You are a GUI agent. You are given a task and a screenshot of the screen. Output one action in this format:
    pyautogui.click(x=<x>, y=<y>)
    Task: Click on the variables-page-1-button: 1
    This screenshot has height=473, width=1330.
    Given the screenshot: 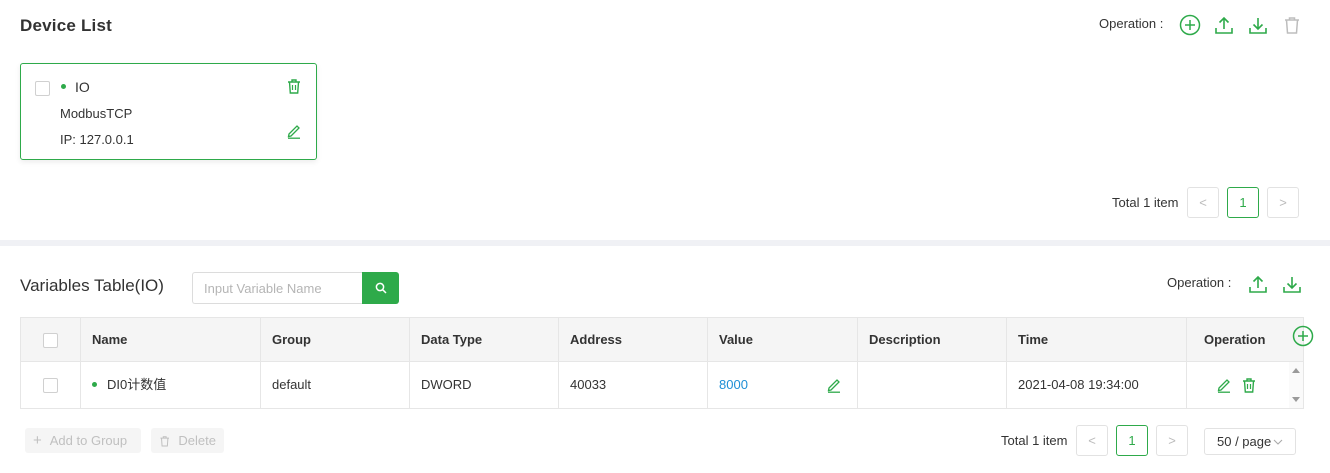 What is the action you would take?
    pyautogui.click(x=1132, y=440)
    